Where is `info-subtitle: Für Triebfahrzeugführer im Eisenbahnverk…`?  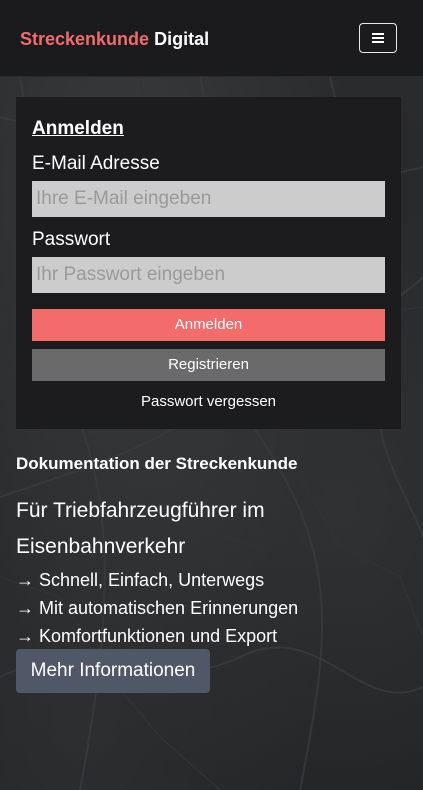 info-subtitle: Für Triebfahrzeugführer im Eisenbahnverk… is located at coordinates (140, 528).